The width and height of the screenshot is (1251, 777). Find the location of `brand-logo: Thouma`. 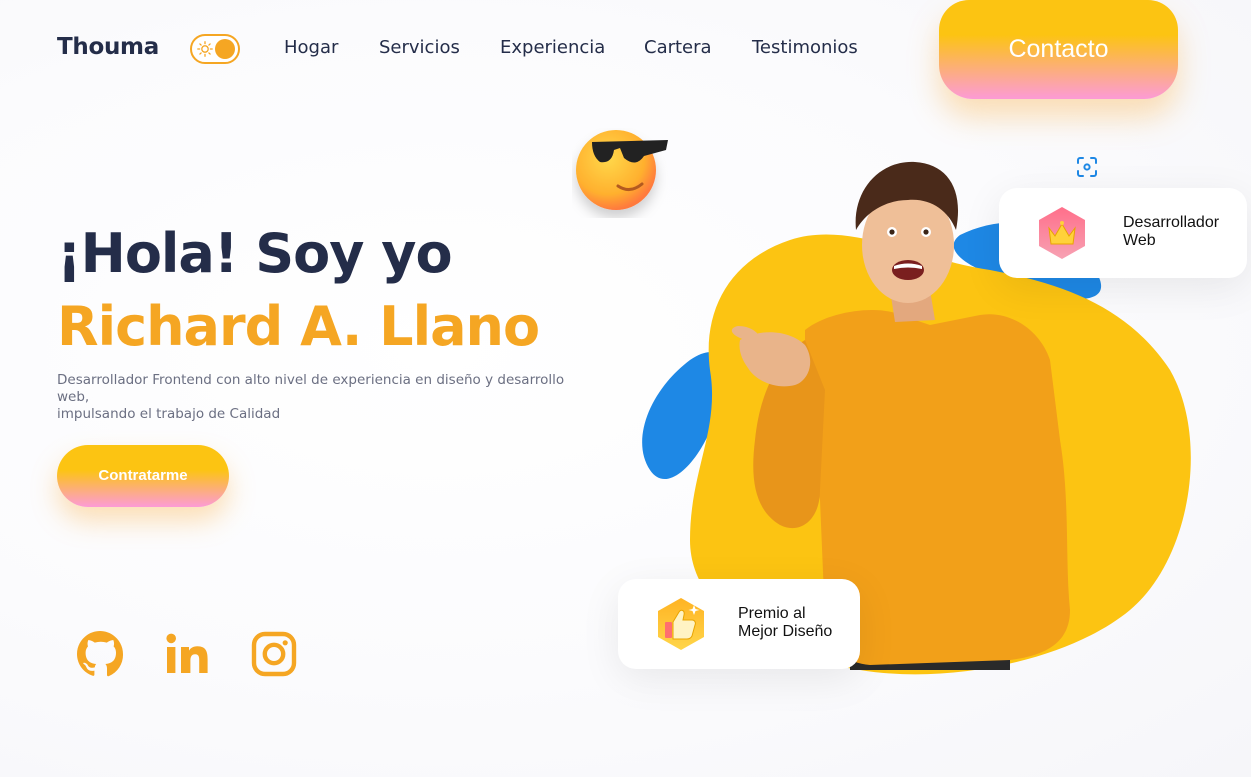

brand-logo: Thouma is located at coordinates (108, 47).